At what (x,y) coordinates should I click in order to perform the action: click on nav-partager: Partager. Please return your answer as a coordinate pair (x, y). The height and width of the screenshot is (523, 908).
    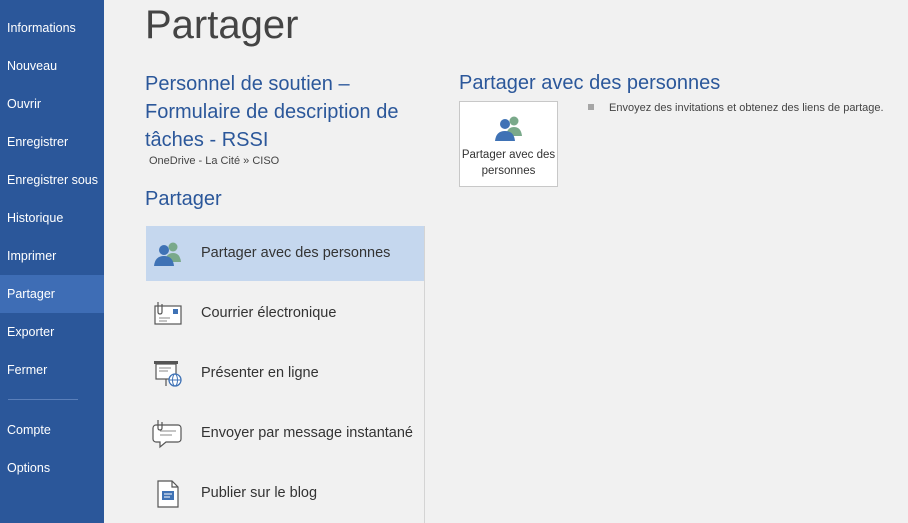
    Looking at the image, I should click on (52, 294).